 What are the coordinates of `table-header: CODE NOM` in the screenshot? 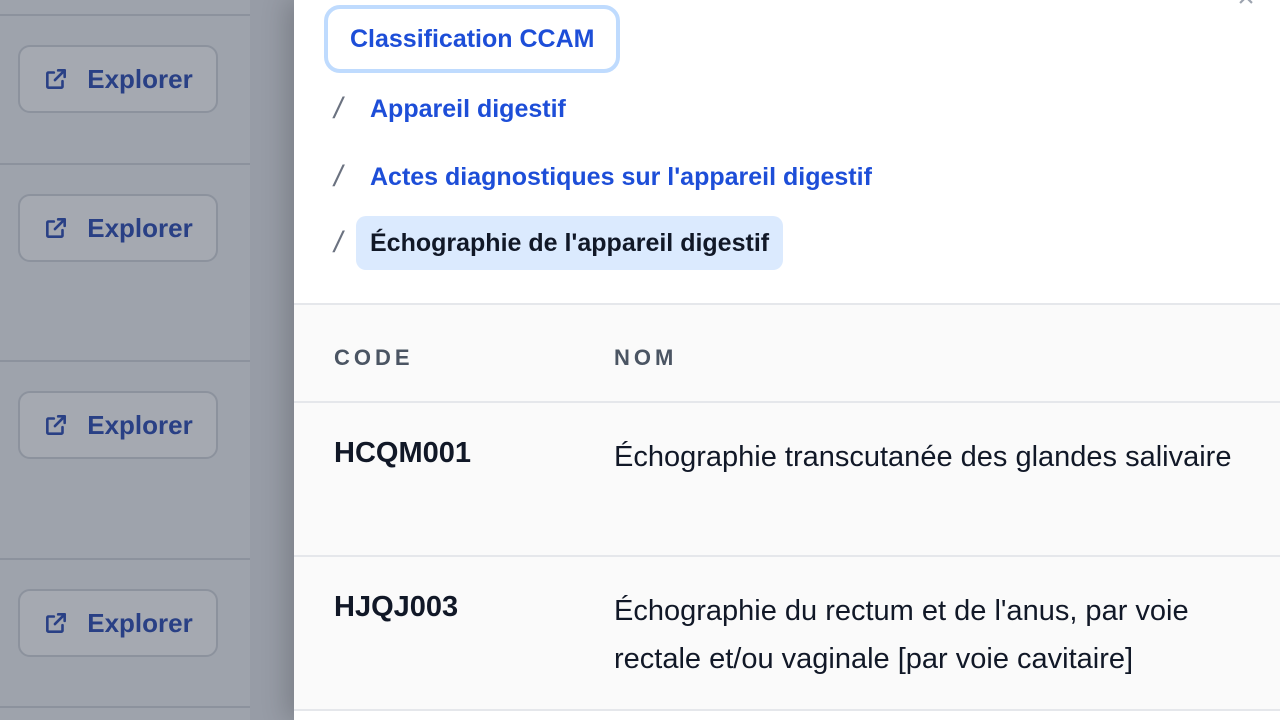 It's located at (787, 354).